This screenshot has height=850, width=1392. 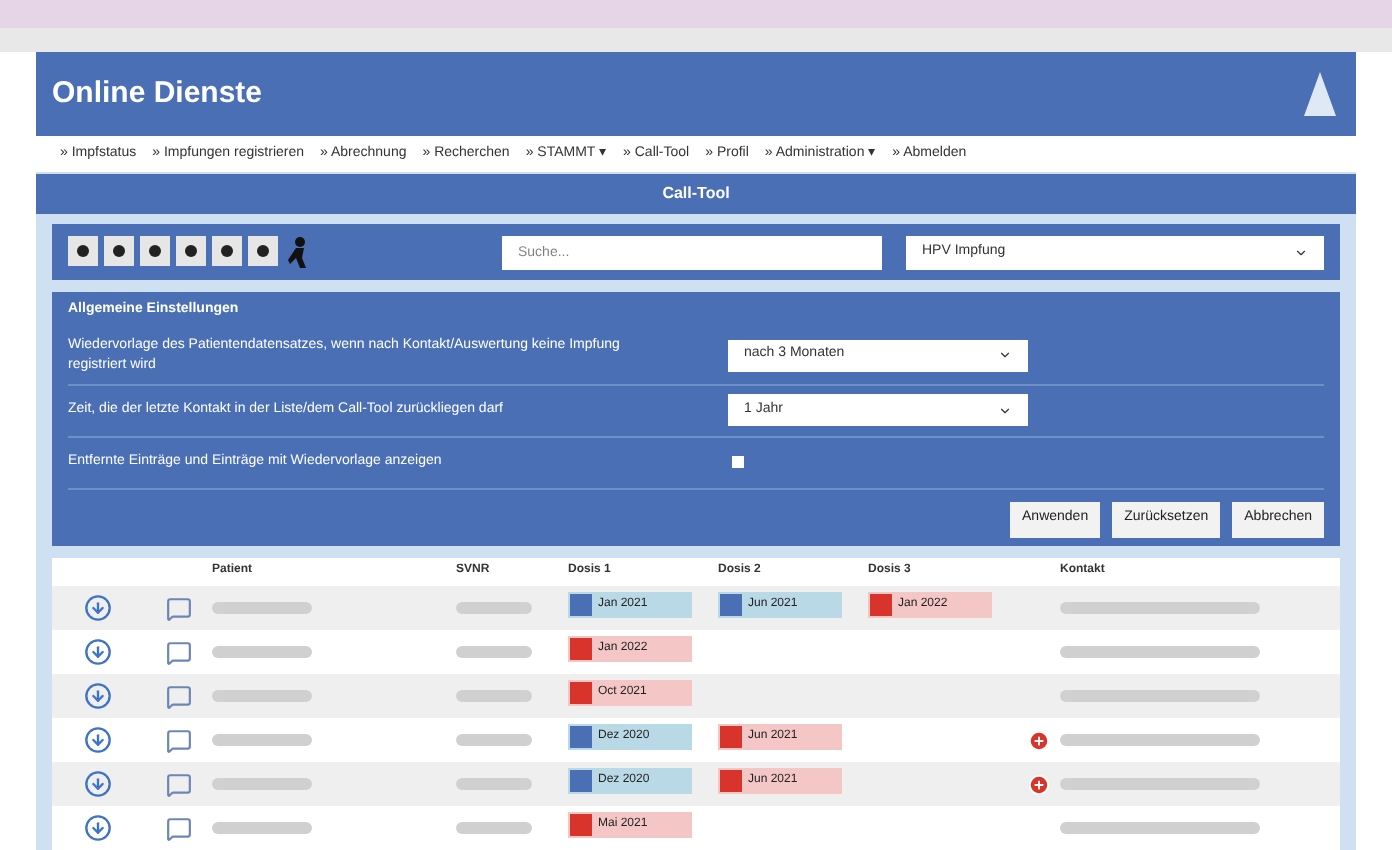 What do you see at coordinates (738, 462) in the screenshot?
I see `checkbox` at bounding box center [738, 462].